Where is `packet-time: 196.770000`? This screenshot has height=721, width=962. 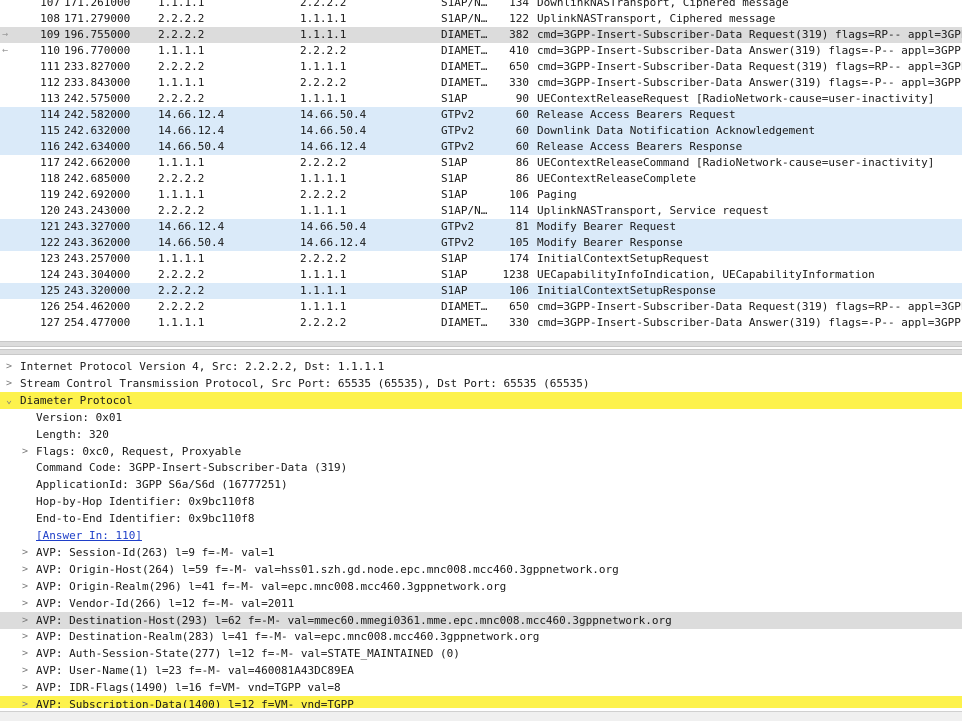 packet-time: 196.770000 is located at coordinates (97, 50).